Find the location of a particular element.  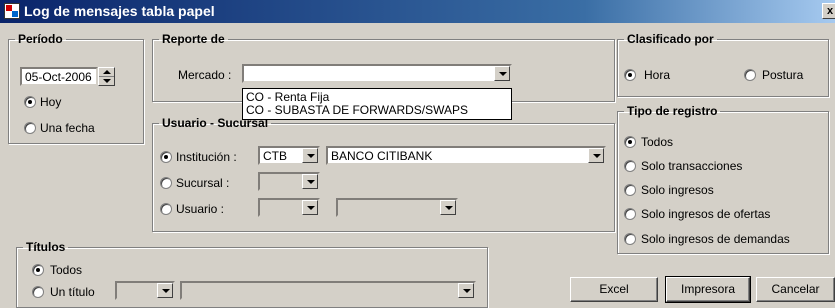

tipo-option-label: Todos is located at coordinates (657, 142).